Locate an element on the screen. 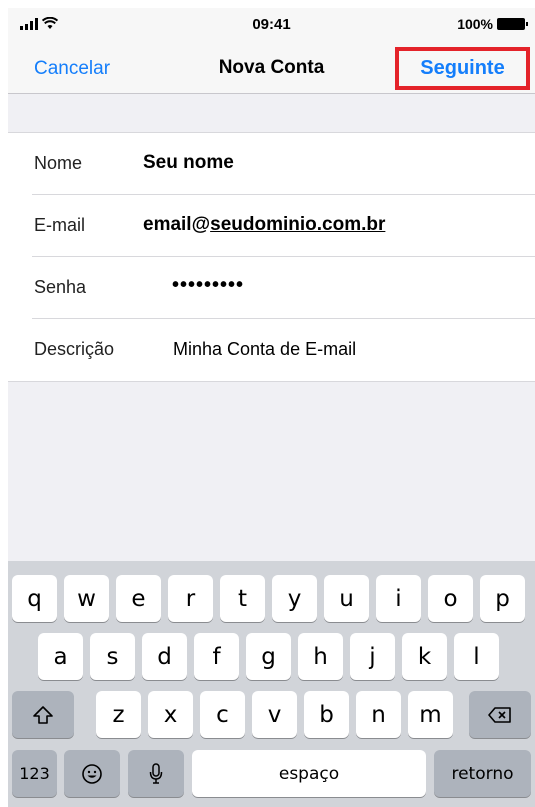 The height and width of the screenshot is (807, 535). name-label: Nome is located at coordinates (58, 163).